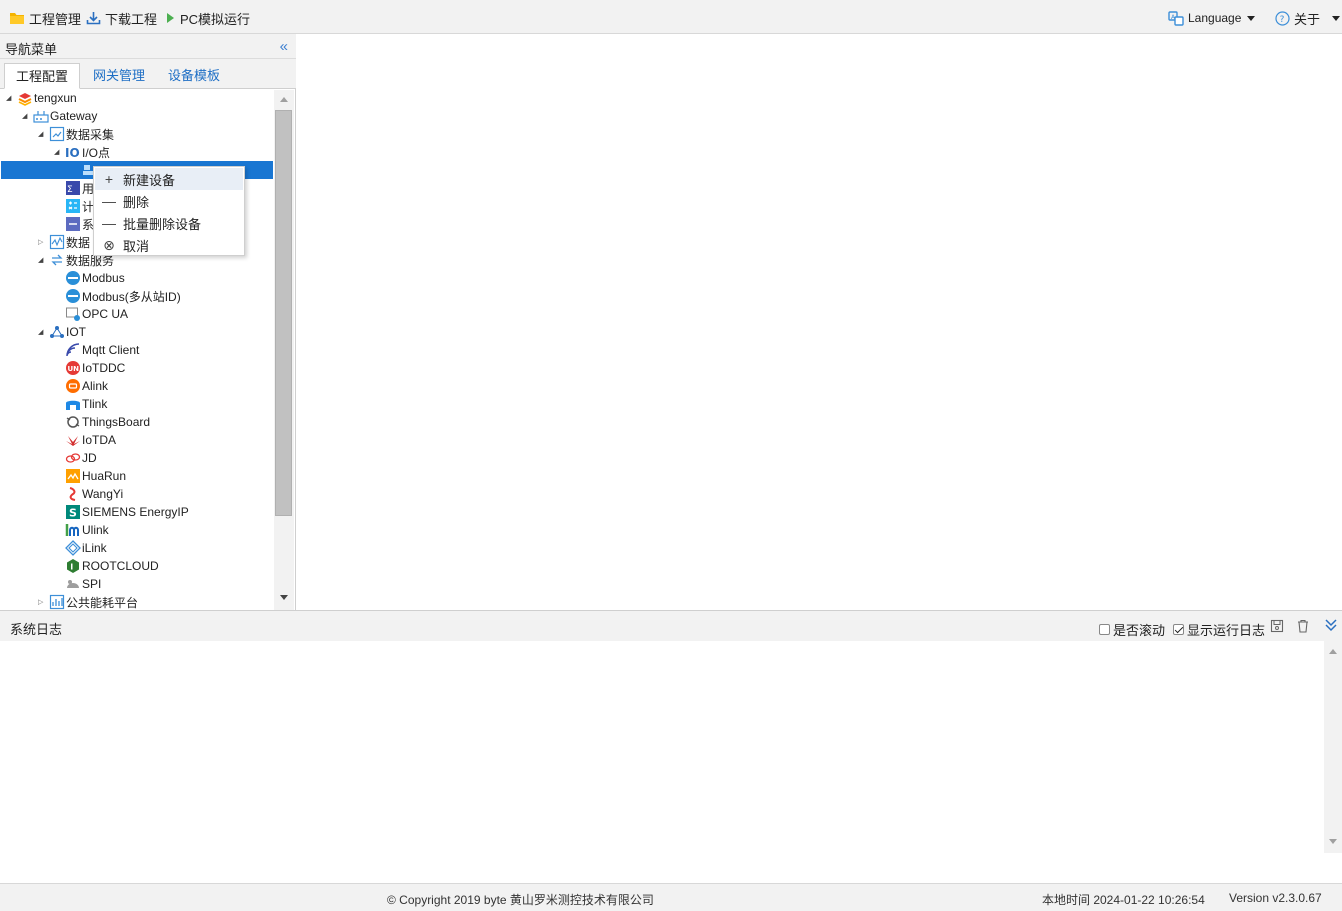  Describe the element at coordinates (95, 404) in the screenshot. I see `tree-node-label: Tlink` at that location.